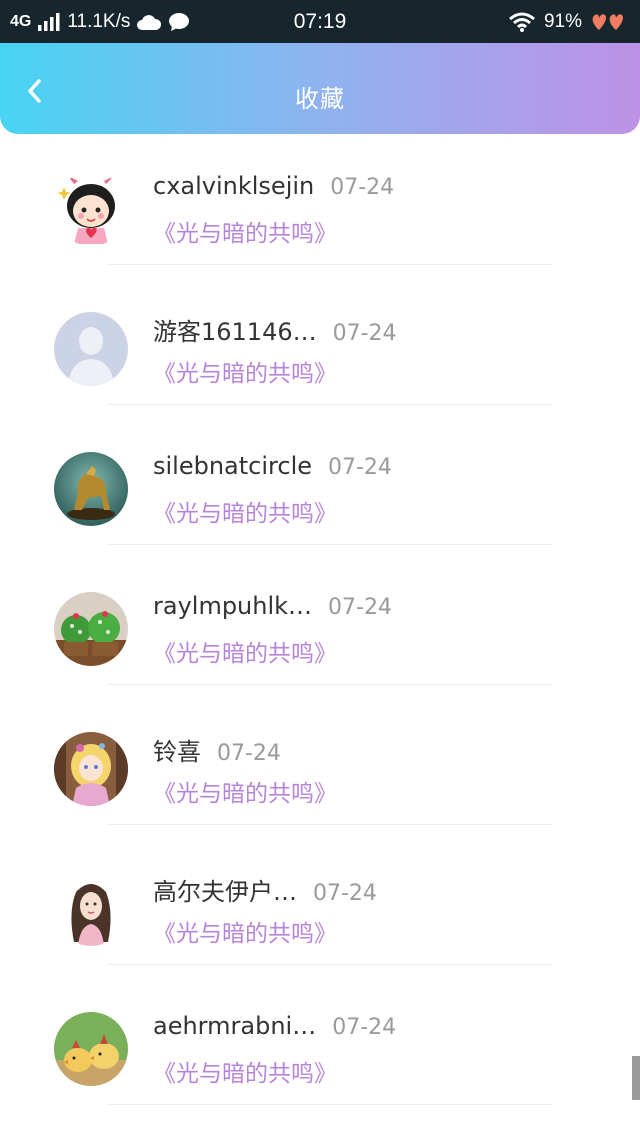 This screenshot has width=640, height=1138. I want to click on list-item: aehrmrabni… 07-24 《光与暗的共鸣》, so click(320, 1060).